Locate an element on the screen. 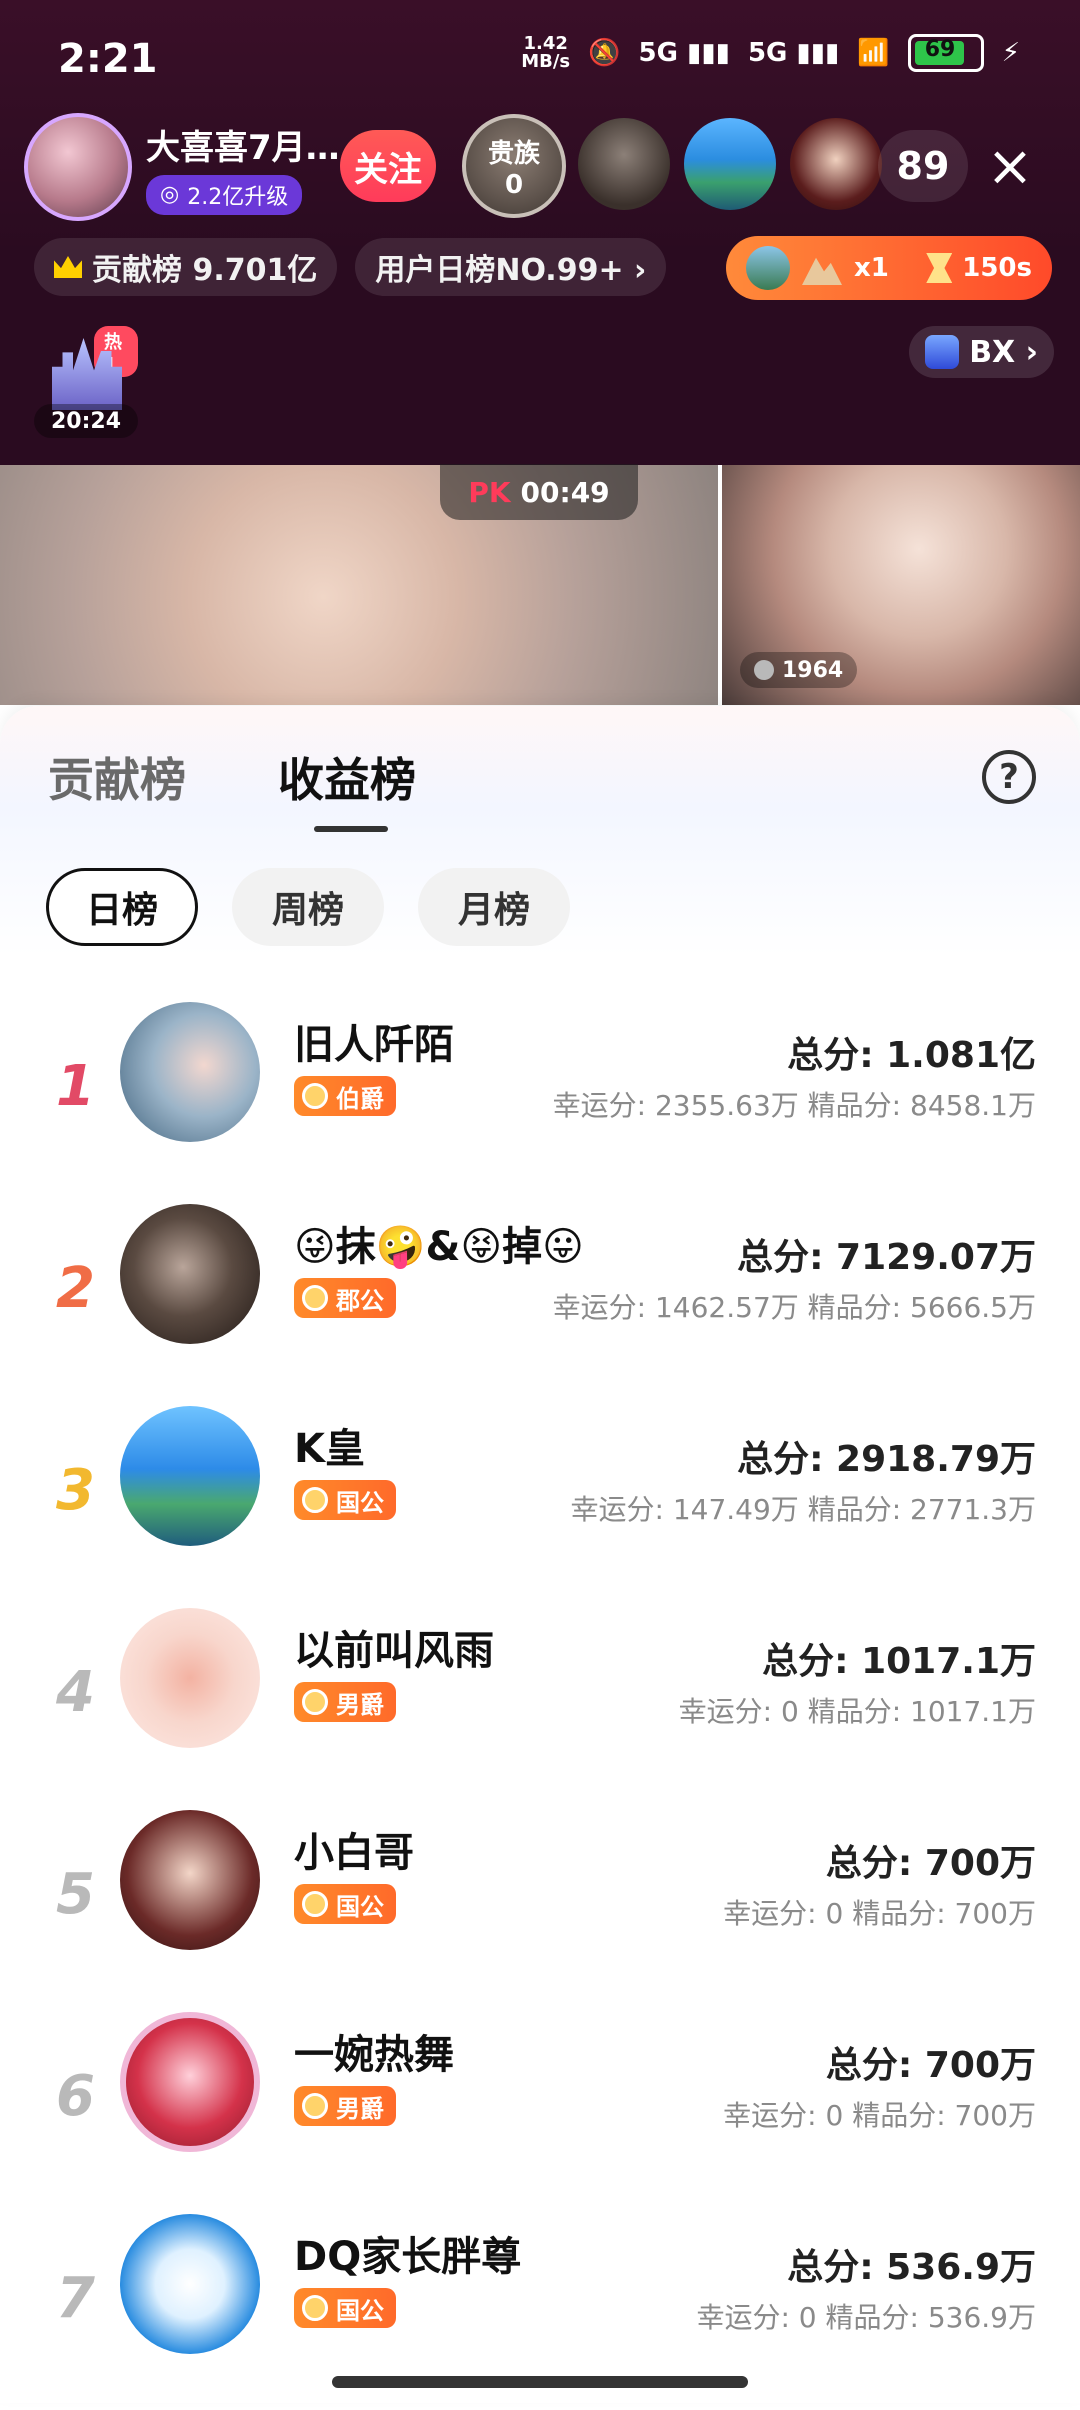 The image size is (1080, 2410). close-icon: × is located at coordinates (1010, 166).